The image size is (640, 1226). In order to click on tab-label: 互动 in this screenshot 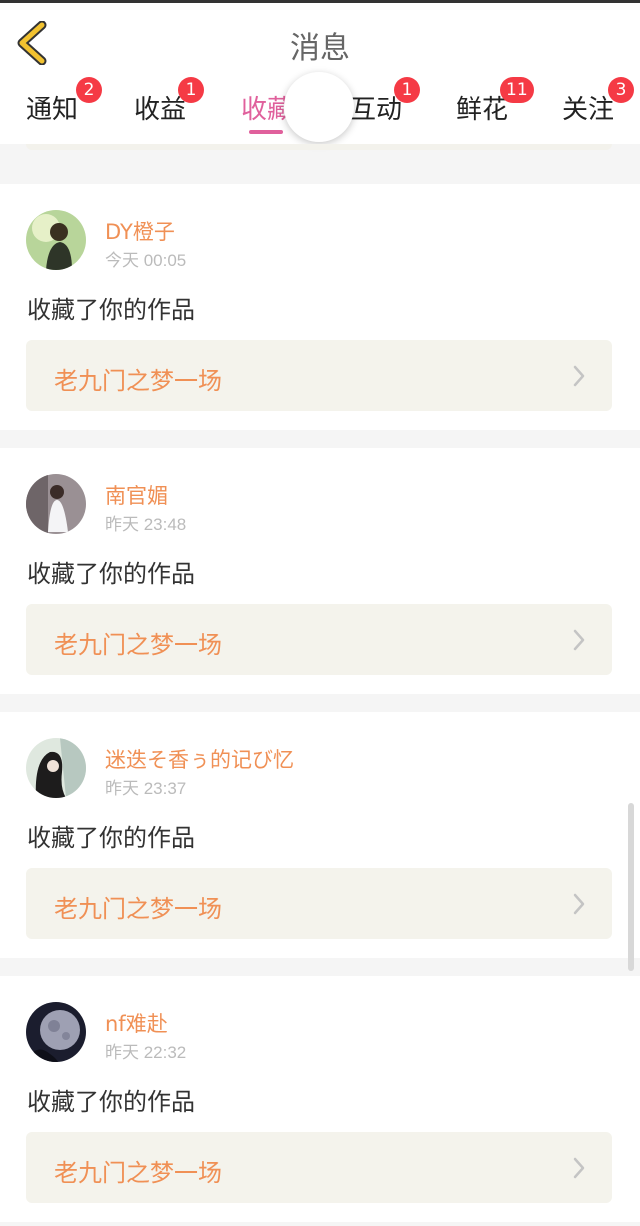, I will do `click(376, 110)`.